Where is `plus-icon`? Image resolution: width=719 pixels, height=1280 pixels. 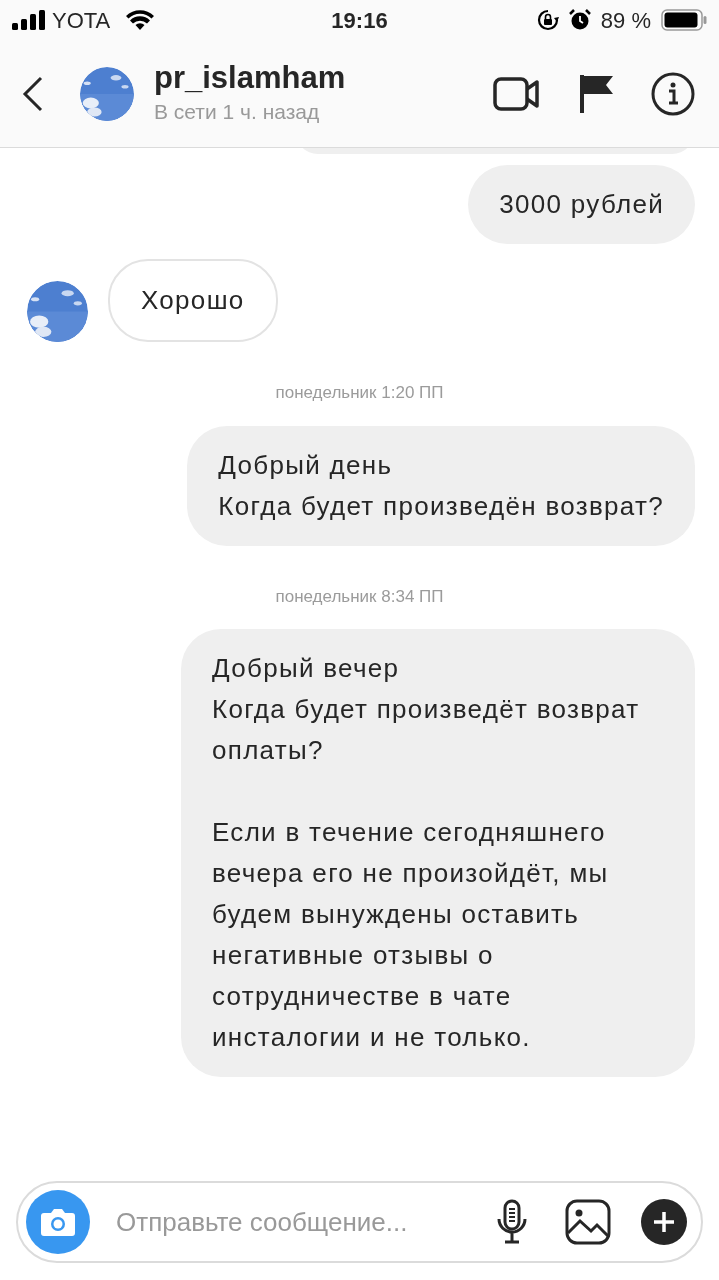 plus-icon is located at coordinates (664, 1222).